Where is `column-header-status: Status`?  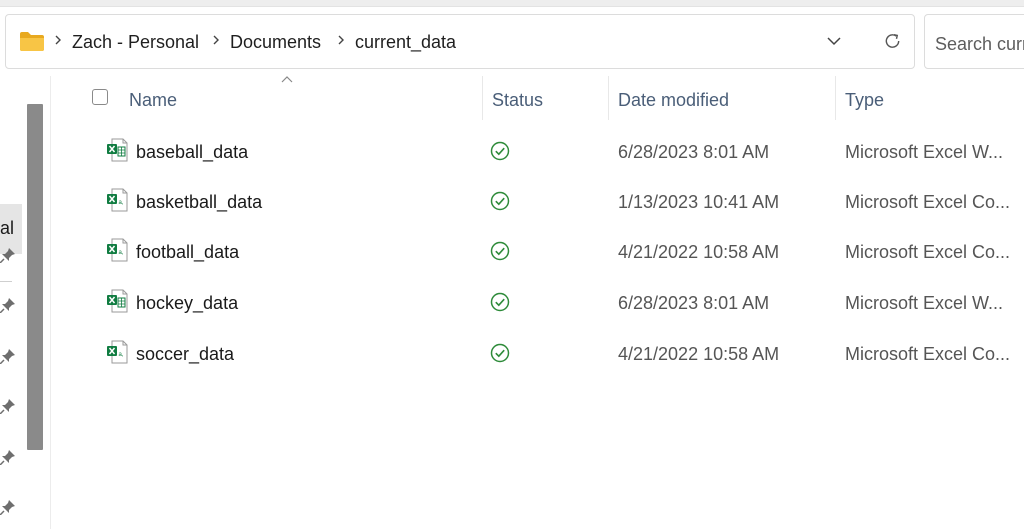
column-header-status: Status is located at coordinates (517, 100).